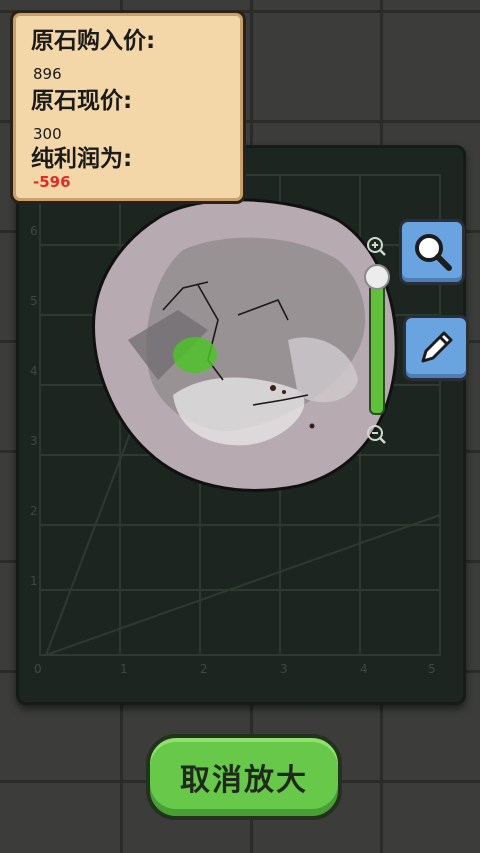 The height and width of the screenshot is (853, 480). What do you see at coordinates (34, 441) in the screenshot?
I see `y-tick-label: 3` at bounding box center [34, 441].